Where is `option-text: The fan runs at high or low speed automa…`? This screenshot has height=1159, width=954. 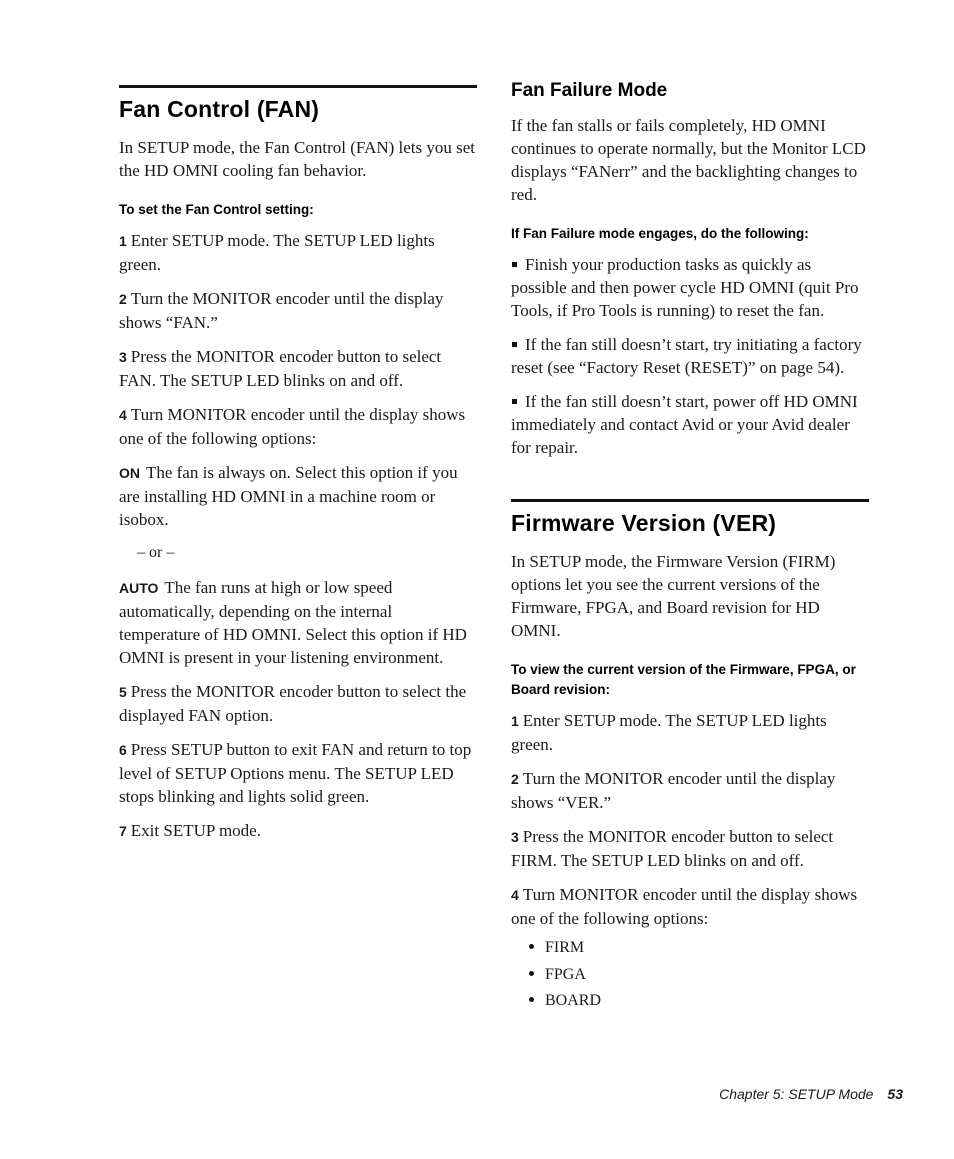
option-text: The fan runs at high or low speed automa… is located at coordinates (293, 622).